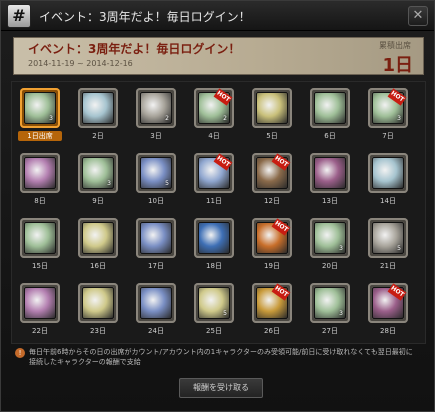 This screenshot has width=435, height=412. I want to click on brown-scroll-icon: HOT, so click(273, 171).